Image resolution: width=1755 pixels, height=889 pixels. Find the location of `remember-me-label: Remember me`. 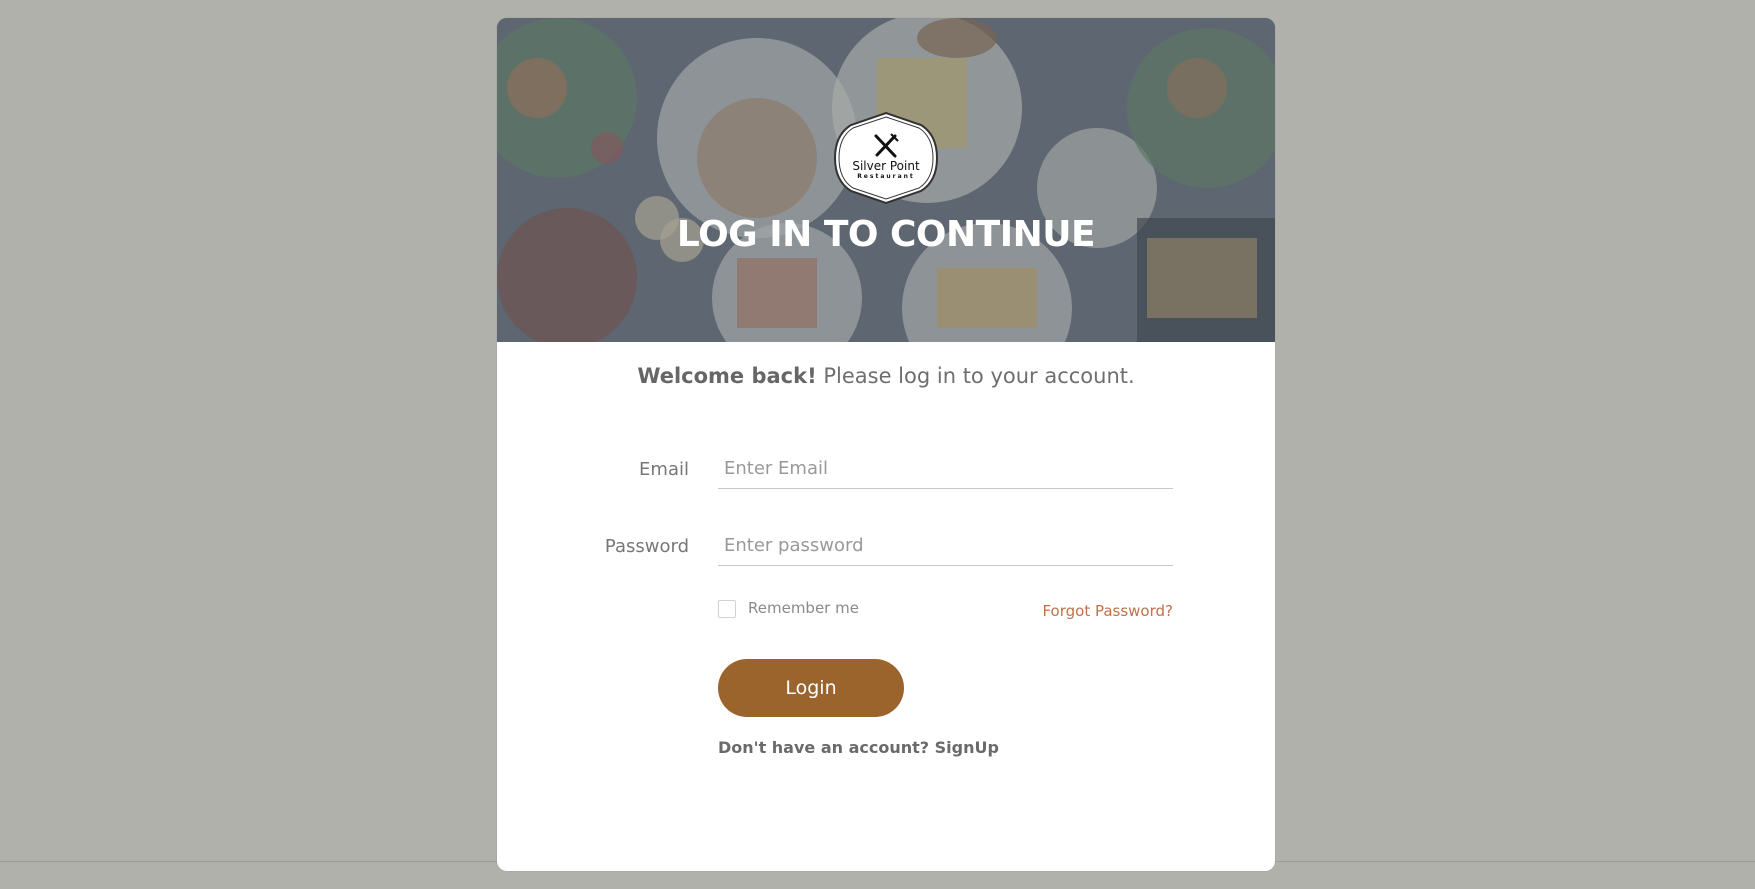

remember-me-label: Remember me is located at coordinates (803, 608).